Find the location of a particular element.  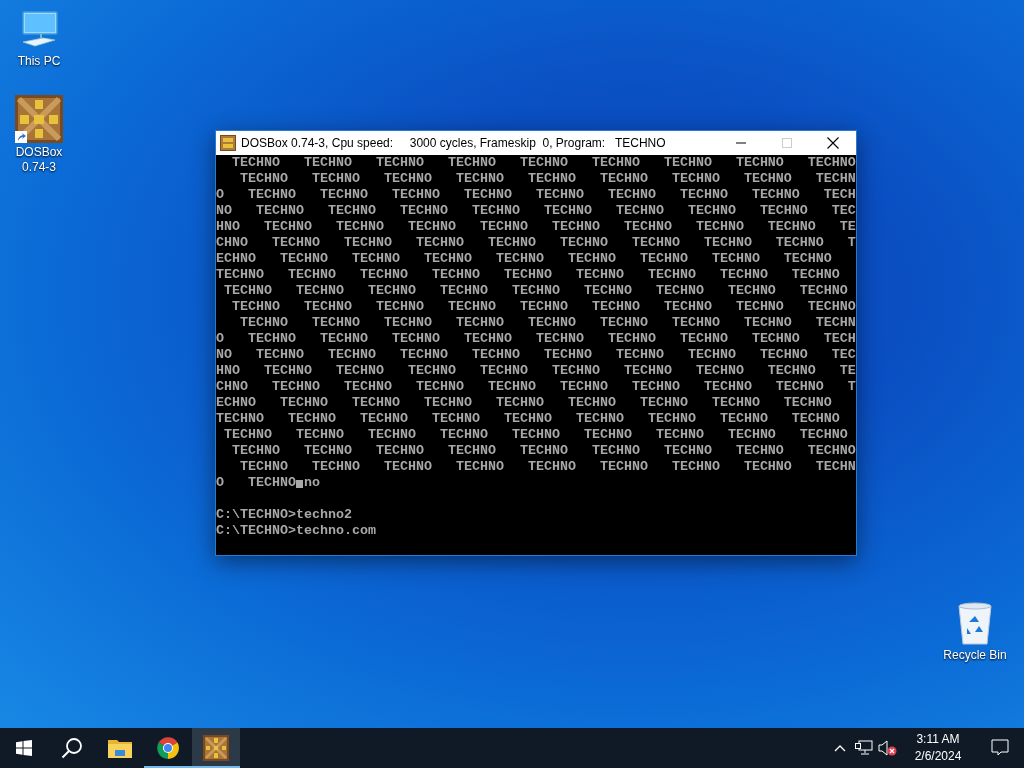

desktop-shortcut: This PC is located at coordinates (39, 38).